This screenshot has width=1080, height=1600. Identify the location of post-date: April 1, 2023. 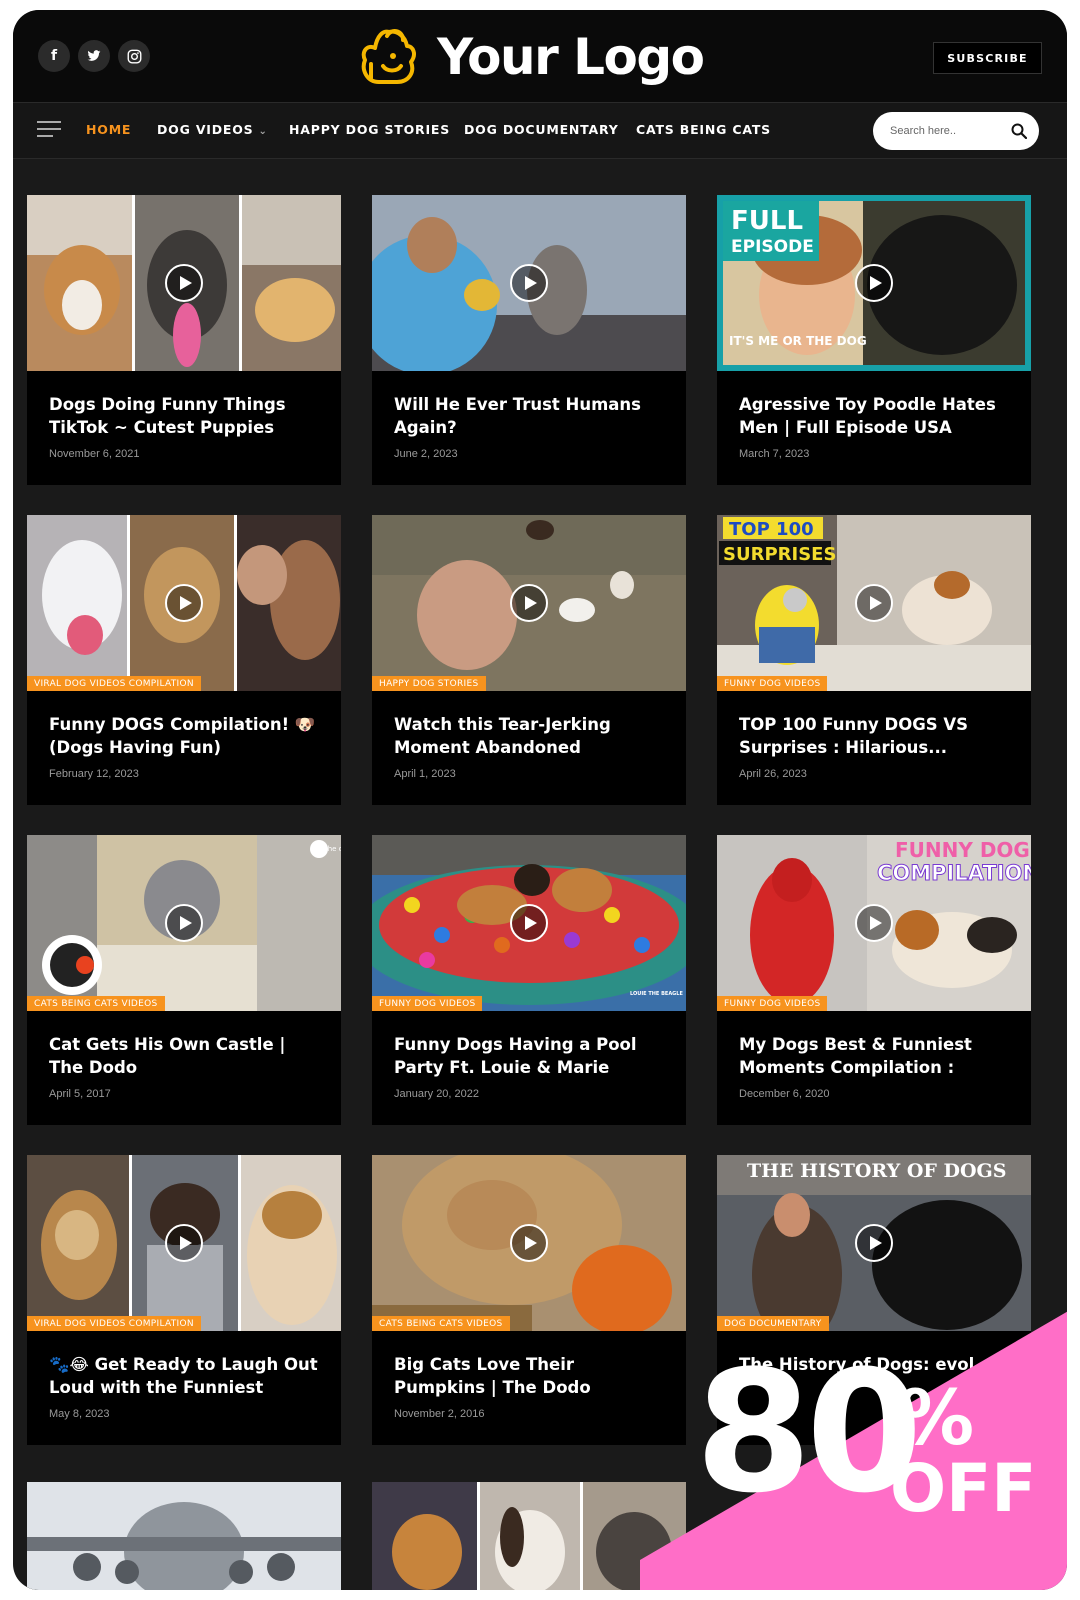
(425, 774).